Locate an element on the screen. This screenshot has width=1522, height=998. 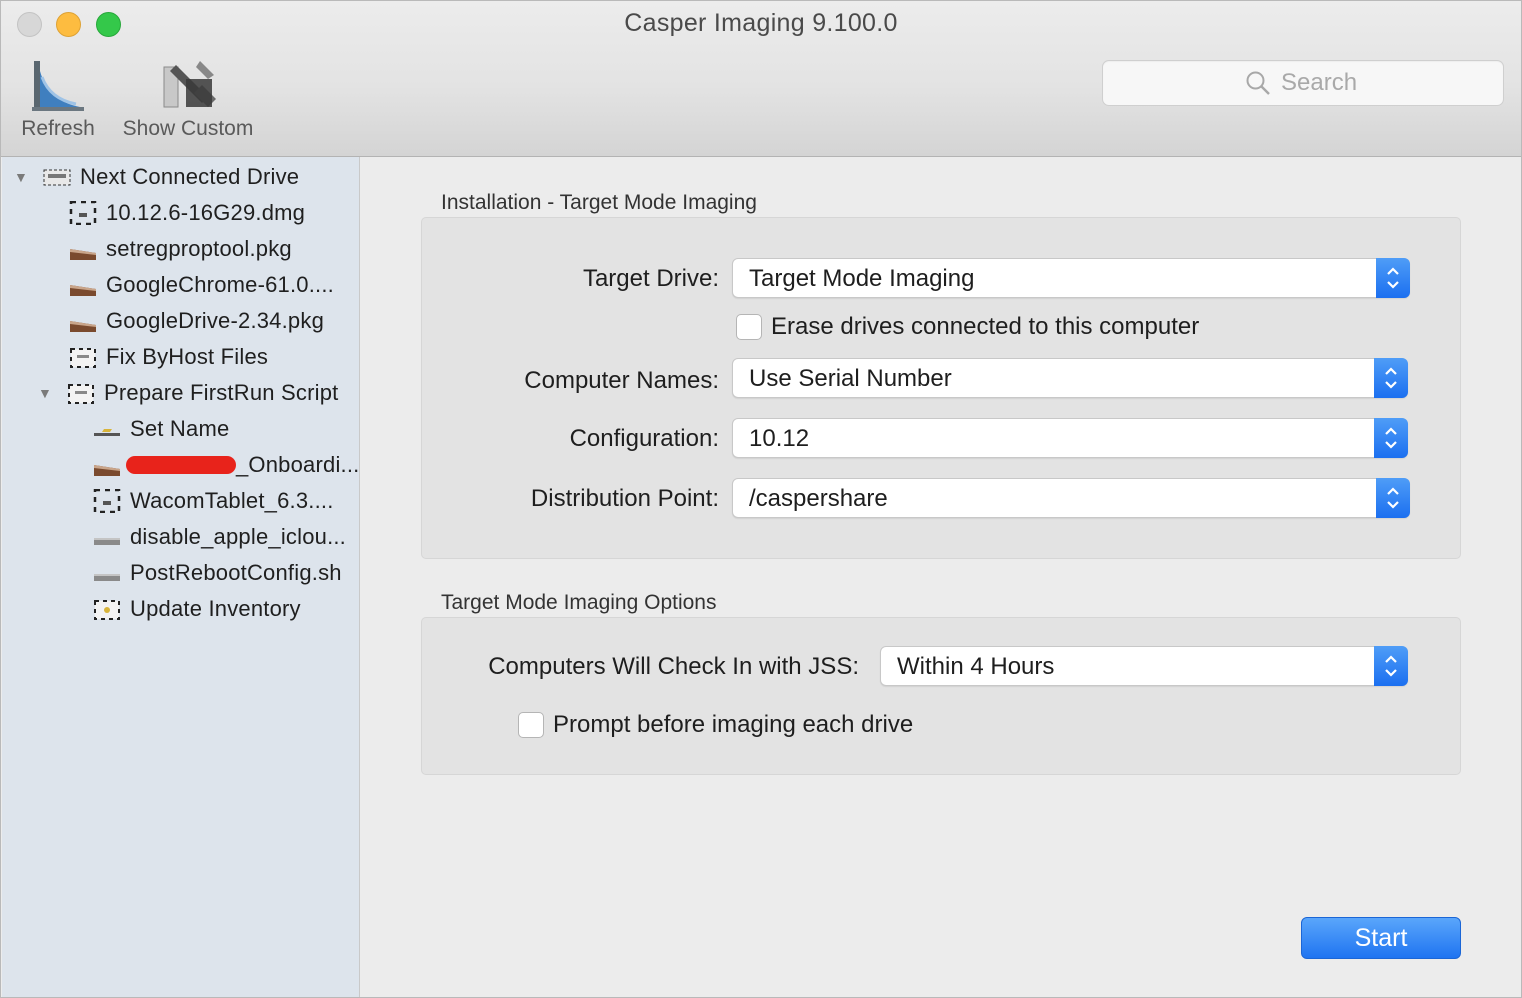
window-title: Casper Imaging 9.100.0 is located at coordinates (761, 23).